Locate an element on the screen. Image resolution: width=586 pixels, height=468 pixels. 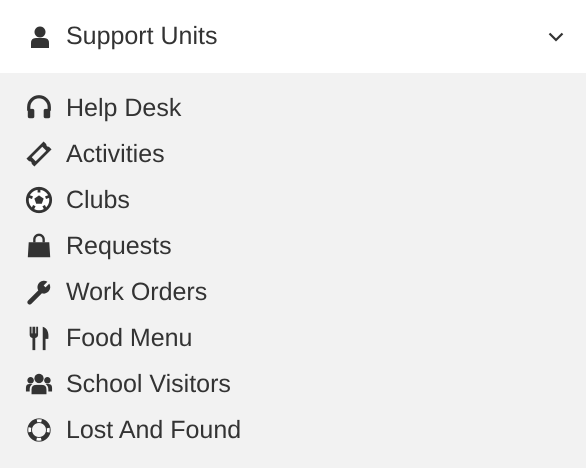
menu-item: School Visitors is located at coordinates (148, 384).